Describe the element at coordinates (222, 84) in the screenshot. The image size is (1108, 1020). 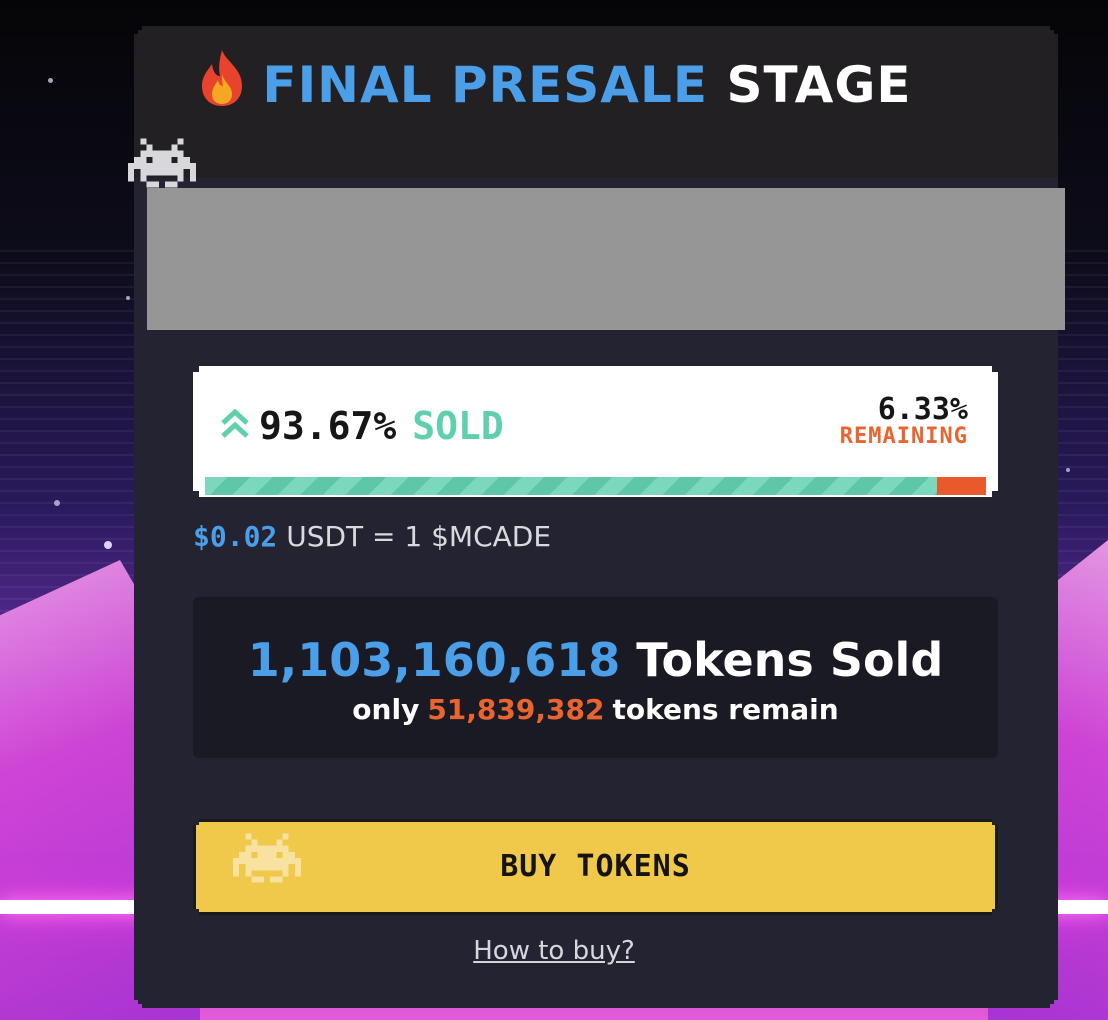
I see `fire-icon` at that location.